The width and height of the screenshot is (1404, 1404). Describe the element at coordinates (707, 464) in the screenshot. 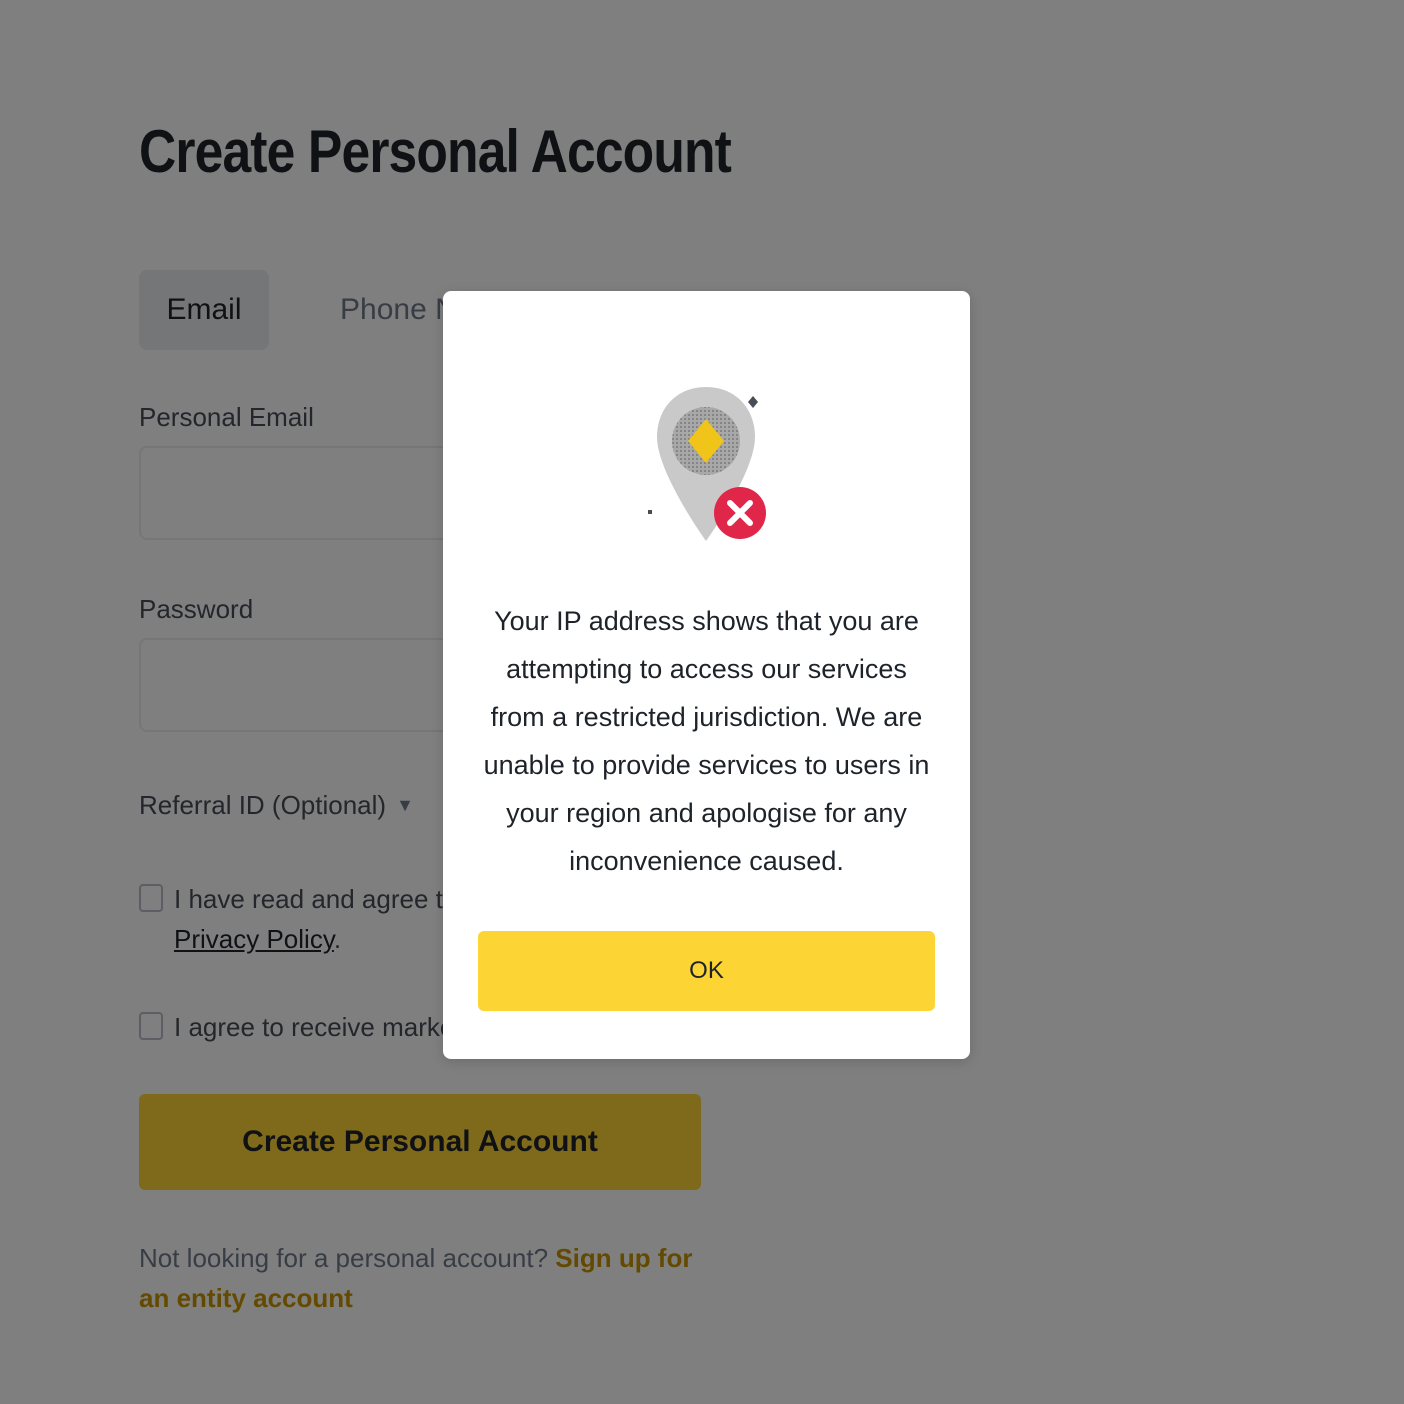

I see `location-pin-restricted-icon` at that location.